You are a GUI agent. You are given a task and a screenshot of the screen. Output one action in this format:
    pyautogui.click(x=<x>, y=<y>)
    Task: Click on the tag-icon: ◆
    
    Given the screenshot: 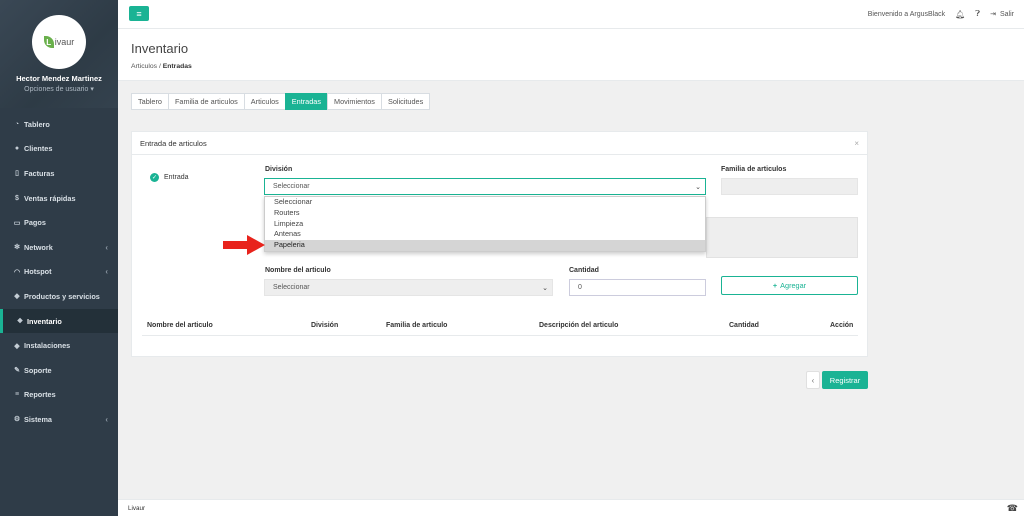 What is the action you would take?
    pyautogui.click(x=17, y=346)
    